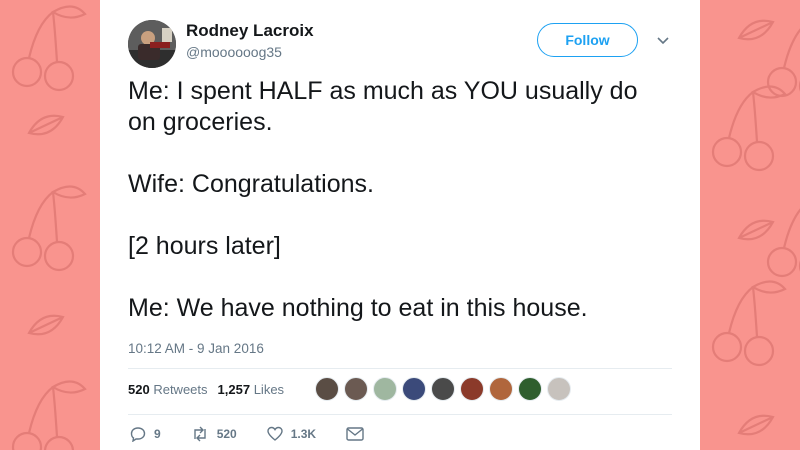  I want to click on envelope-icon, so click(355, 434).